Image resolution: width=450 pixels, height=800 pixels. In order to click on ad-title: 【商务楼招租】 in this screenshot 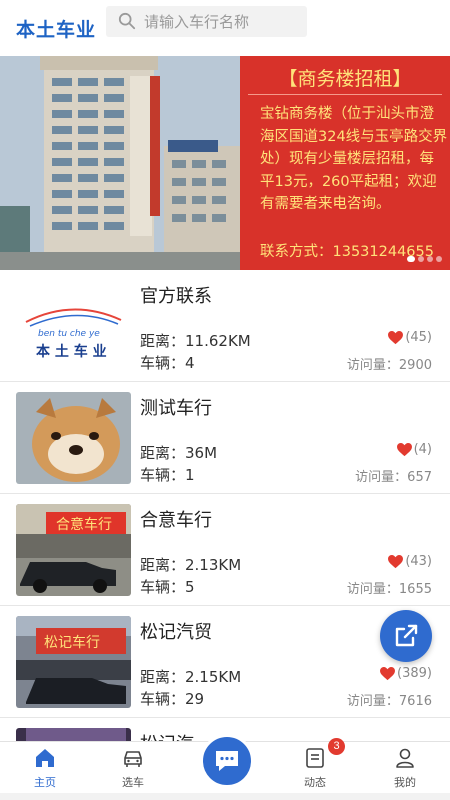, I will do `click(345, 79)`.